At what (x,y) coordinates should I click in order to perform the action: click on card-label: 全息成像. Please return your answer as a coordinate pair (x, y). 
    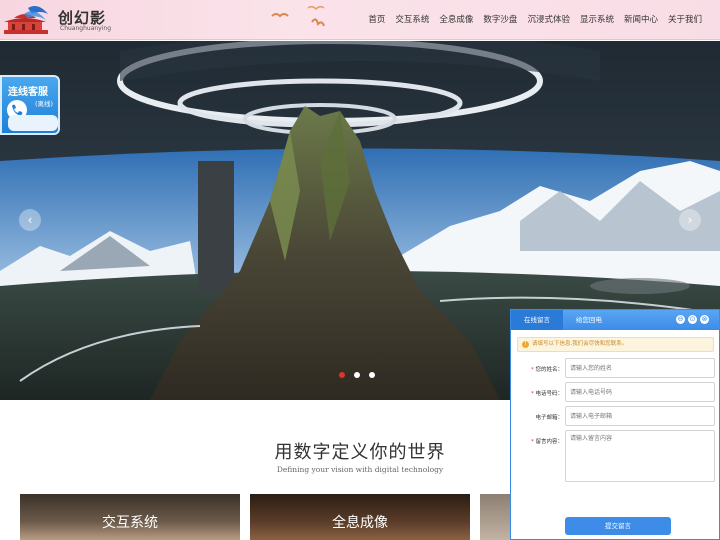
    Looking at the image, I should click on (360, 523).